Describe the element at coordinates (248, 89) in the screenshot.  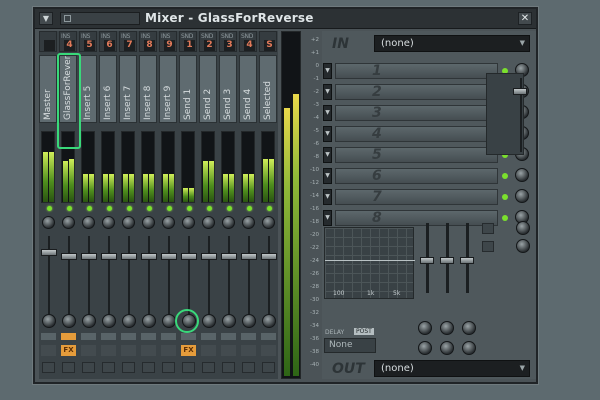
I see `strip-name-box: Send 4` at that location.